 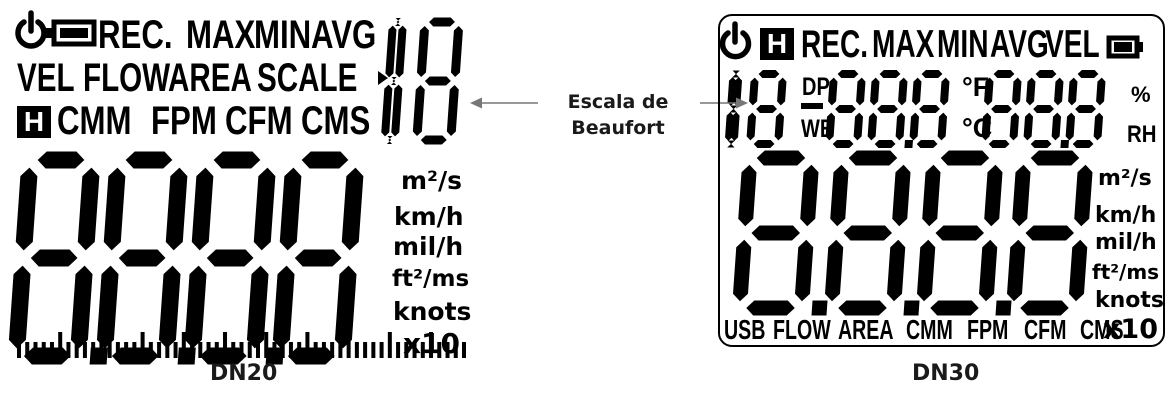 What do you see at coordinates (244, 373) in the screenshot?
I see `dn20-caption: DN20` at bounding box center [244, 373].